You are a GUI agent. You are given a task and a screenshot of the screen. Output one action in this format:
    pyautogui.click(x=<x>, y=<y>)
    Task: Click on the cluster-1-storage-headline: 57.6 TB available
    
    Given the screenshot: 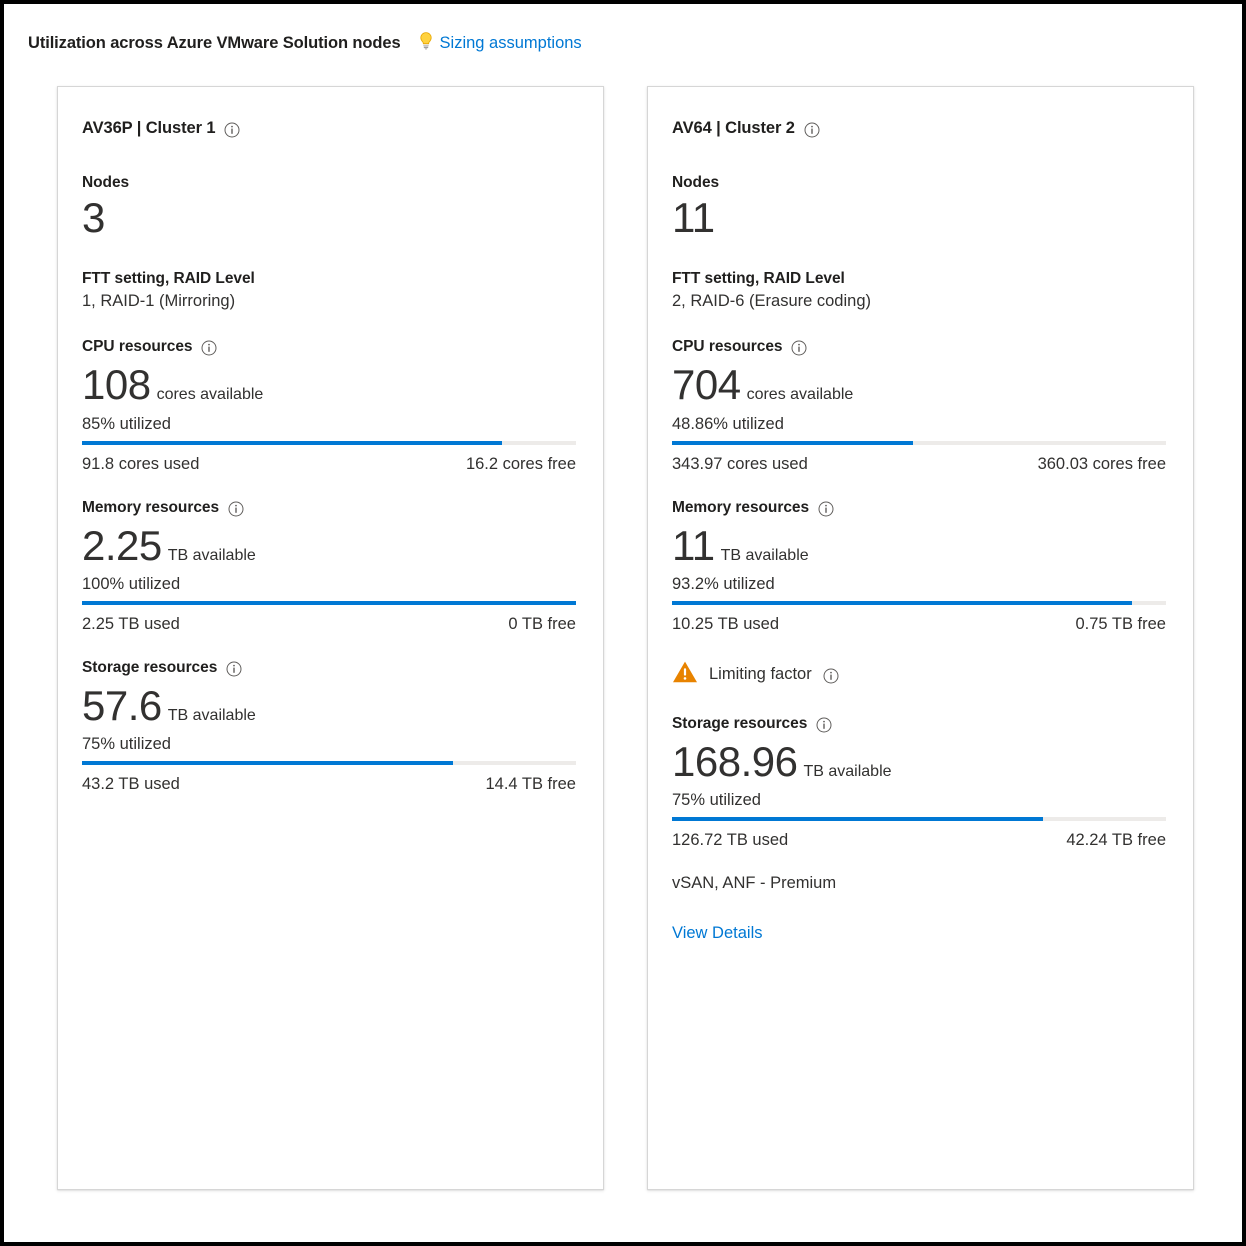 What is the action you would take?
    pyautogui.click(x=330, y=706)
    